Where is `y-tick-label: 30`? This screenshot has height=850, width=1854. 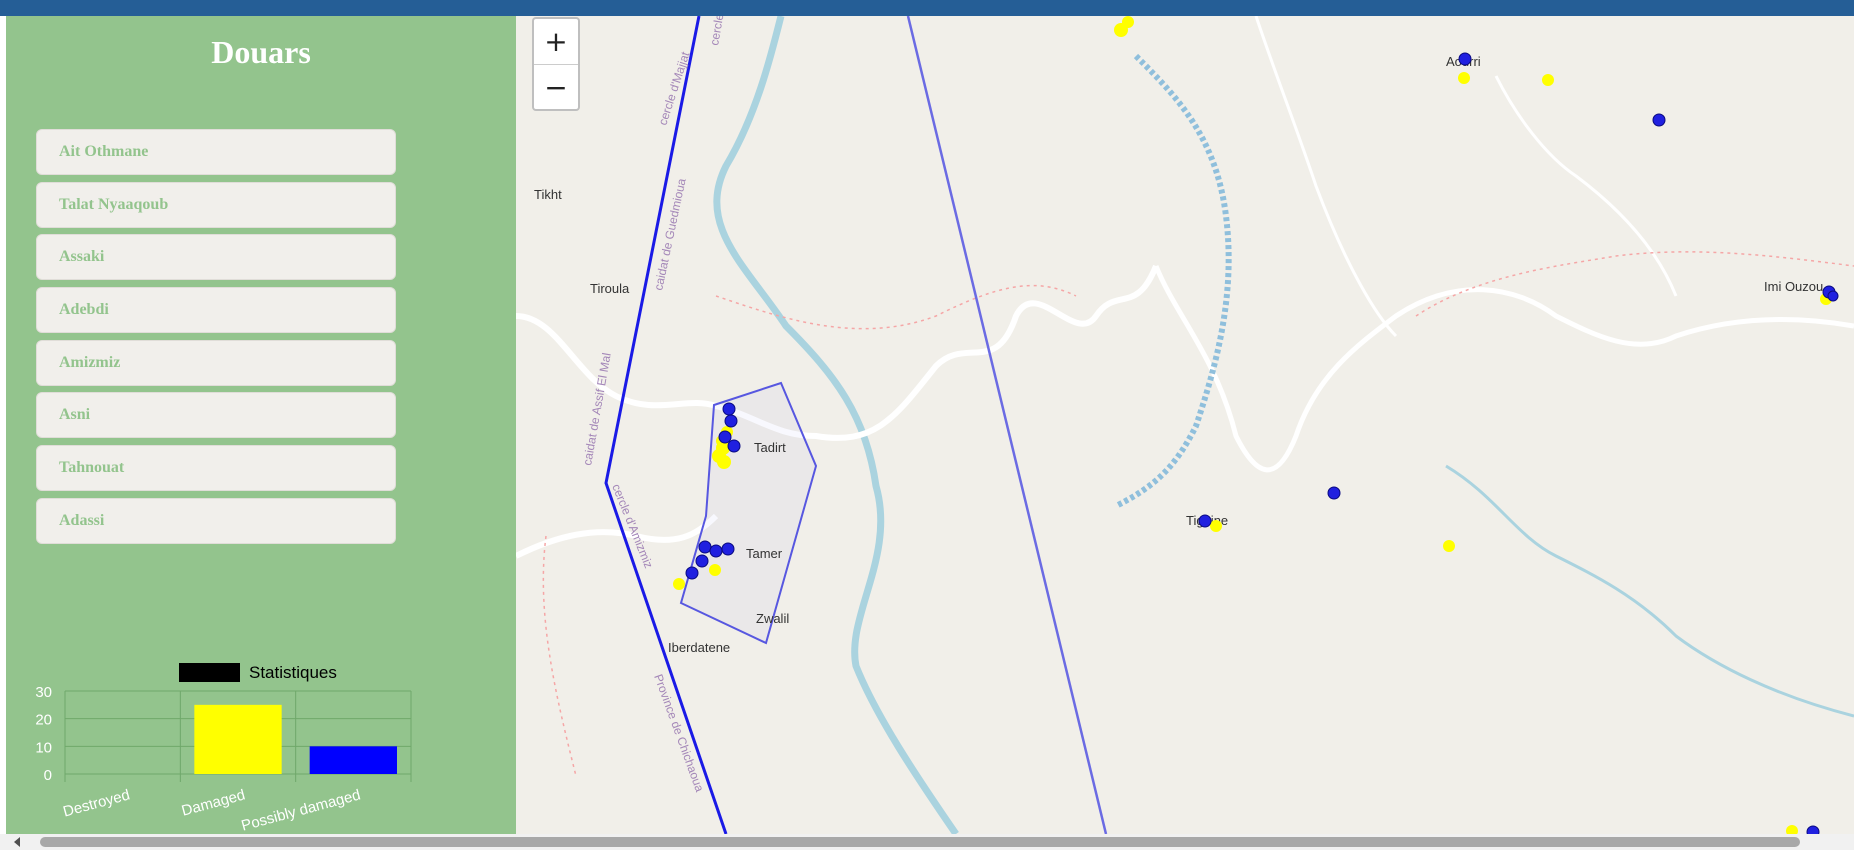 y-tick-label: 30 is located at coordinates (43, 692).